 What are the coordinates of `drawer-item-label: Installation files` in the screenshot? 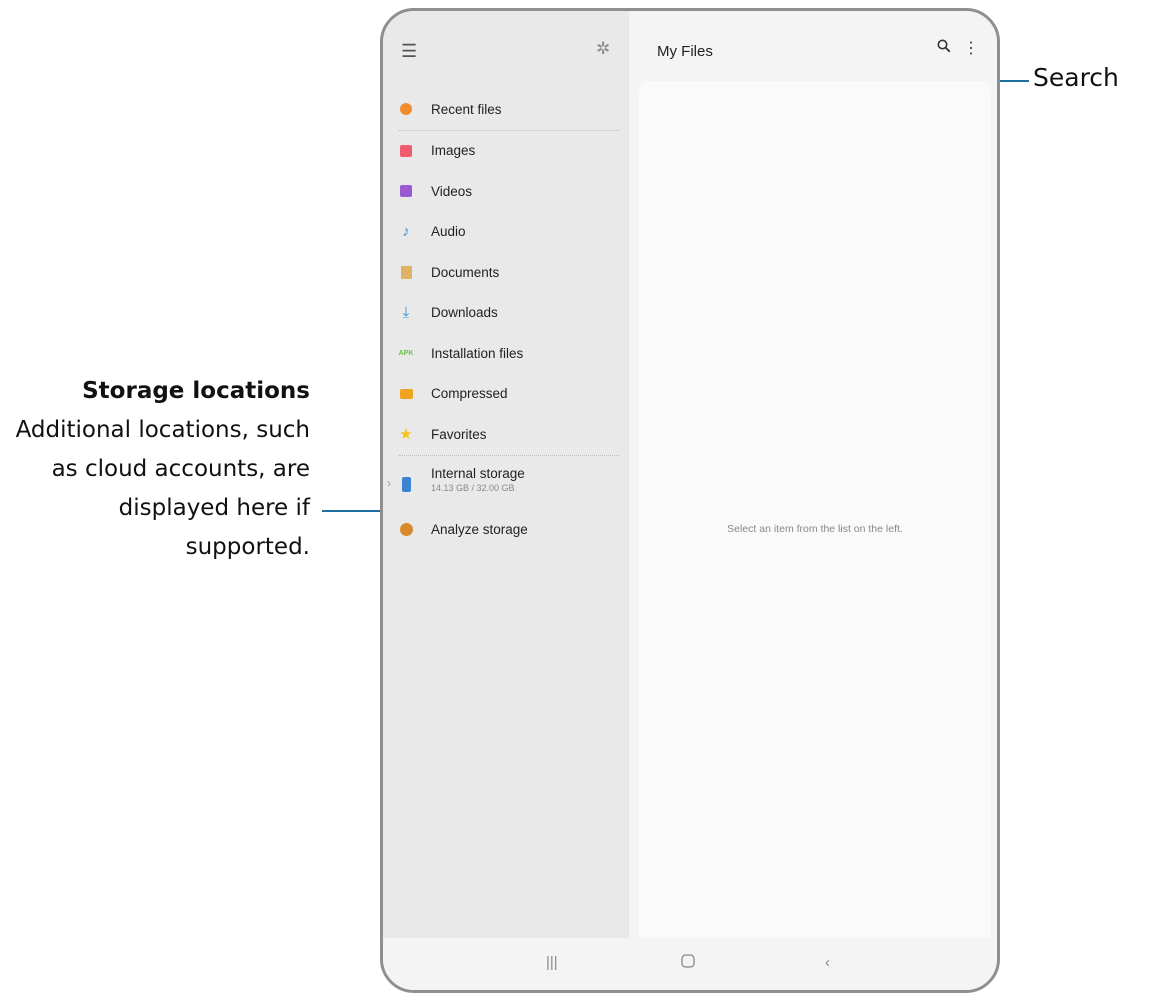 It's located at (477, 353).